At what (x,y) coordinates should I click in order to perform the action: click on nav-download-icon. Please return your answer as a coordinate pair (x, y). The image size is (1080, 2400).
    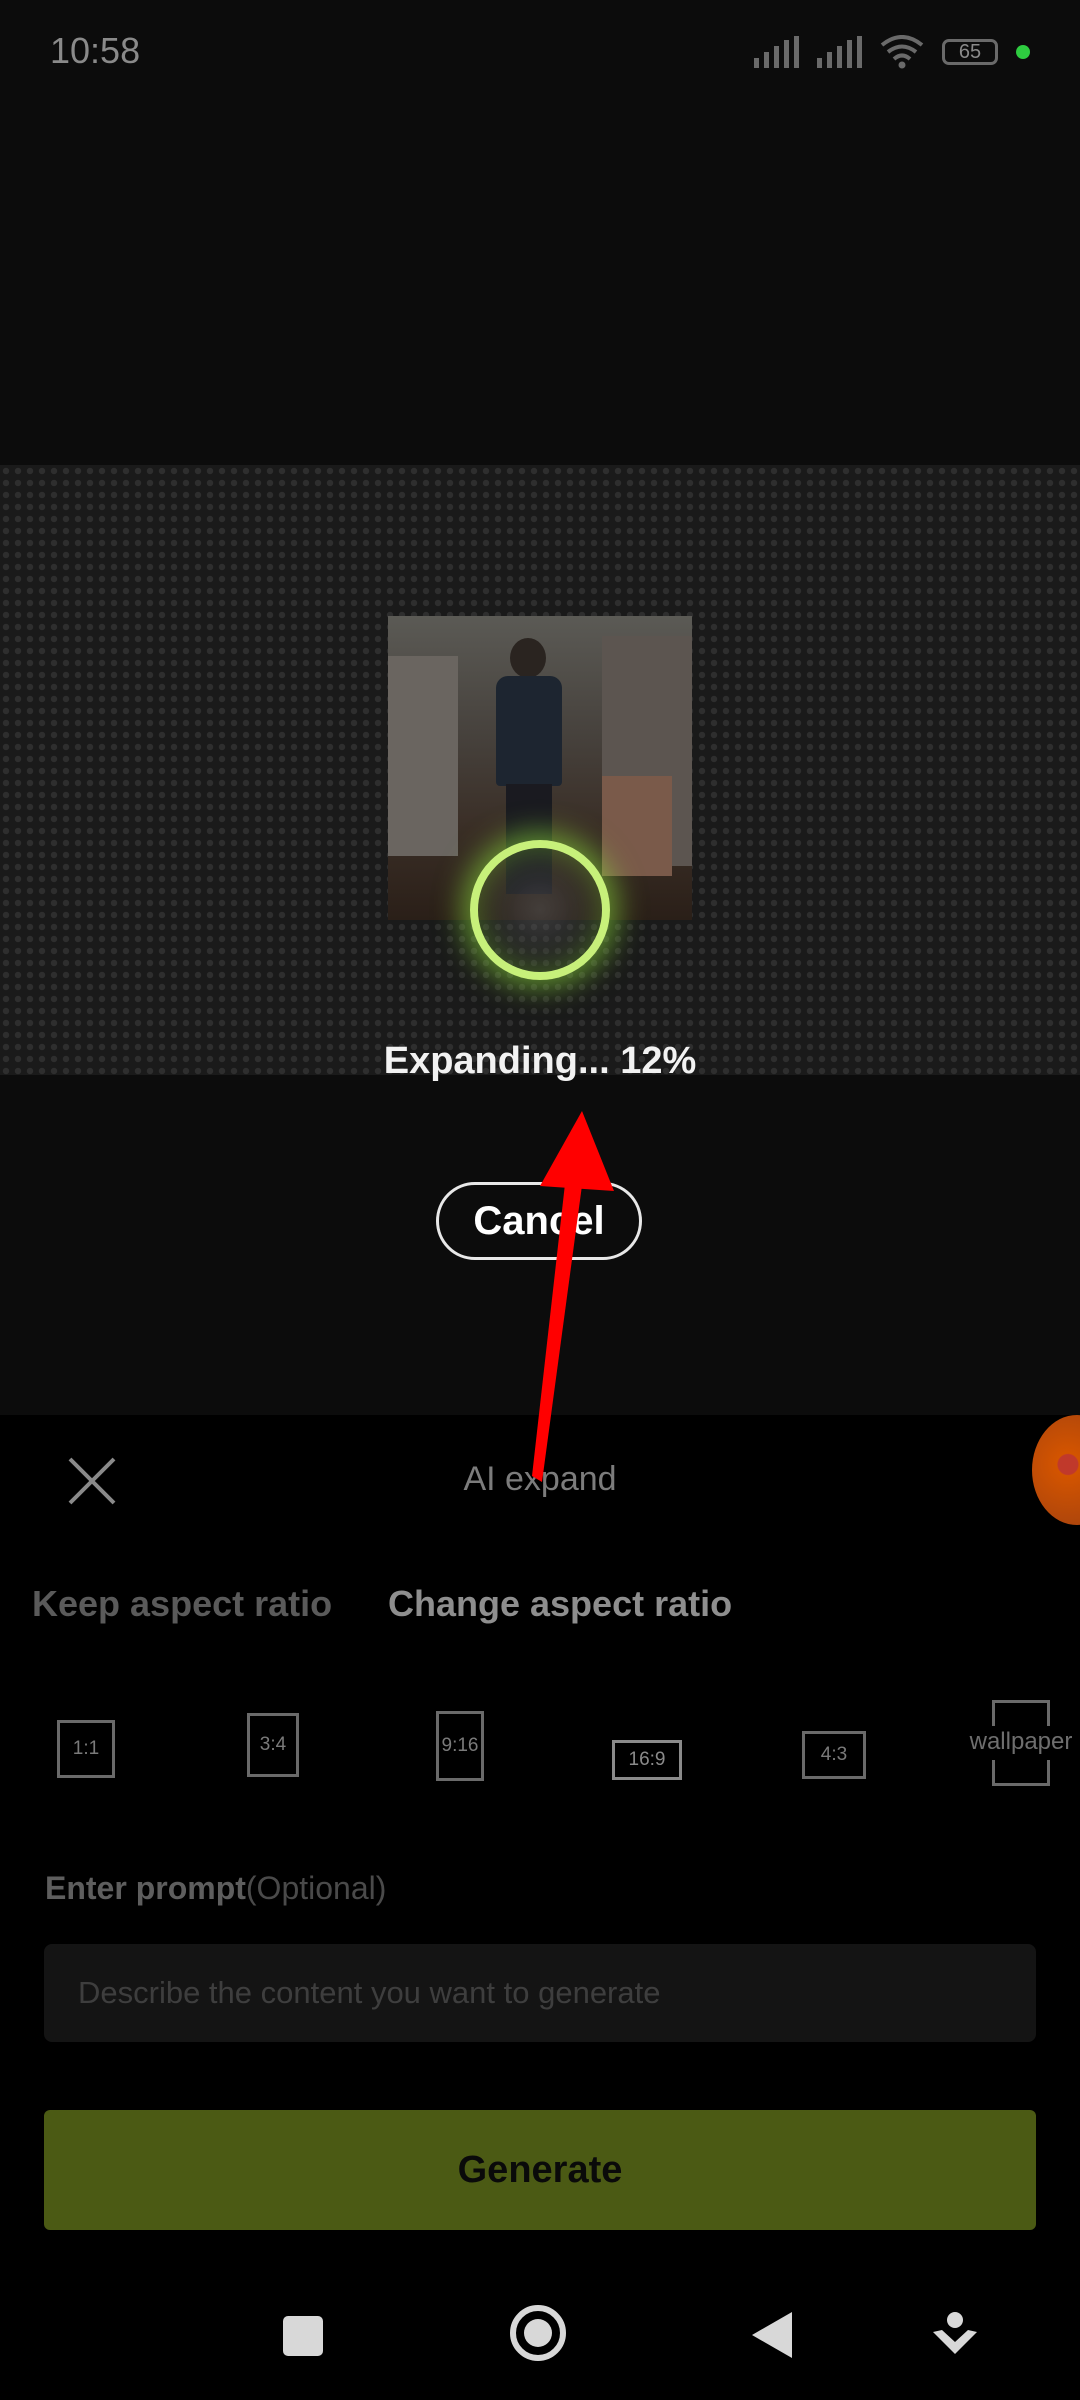
    Looking at the image, I should click on (955, 2335).